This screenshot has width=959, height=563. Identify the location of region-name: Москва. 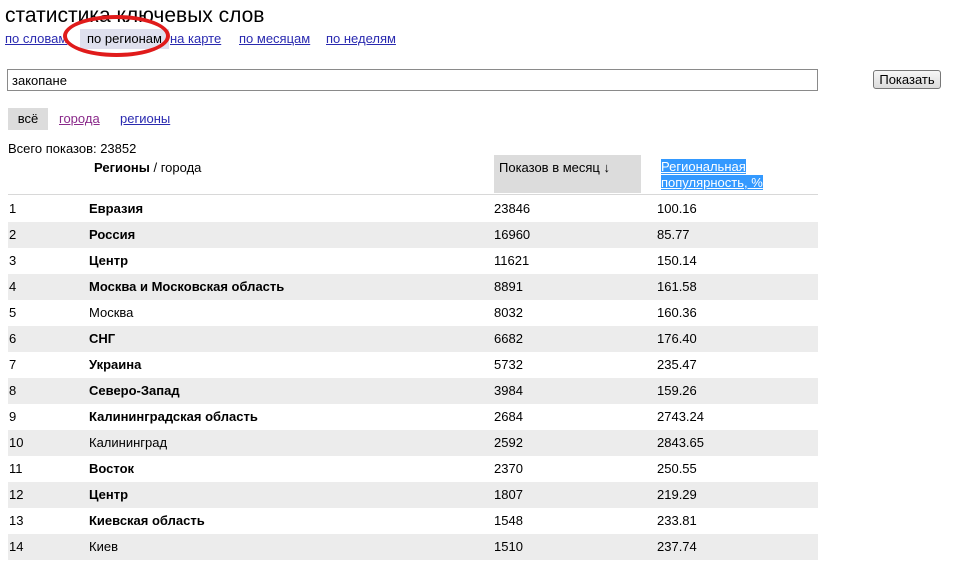
(111, 313).